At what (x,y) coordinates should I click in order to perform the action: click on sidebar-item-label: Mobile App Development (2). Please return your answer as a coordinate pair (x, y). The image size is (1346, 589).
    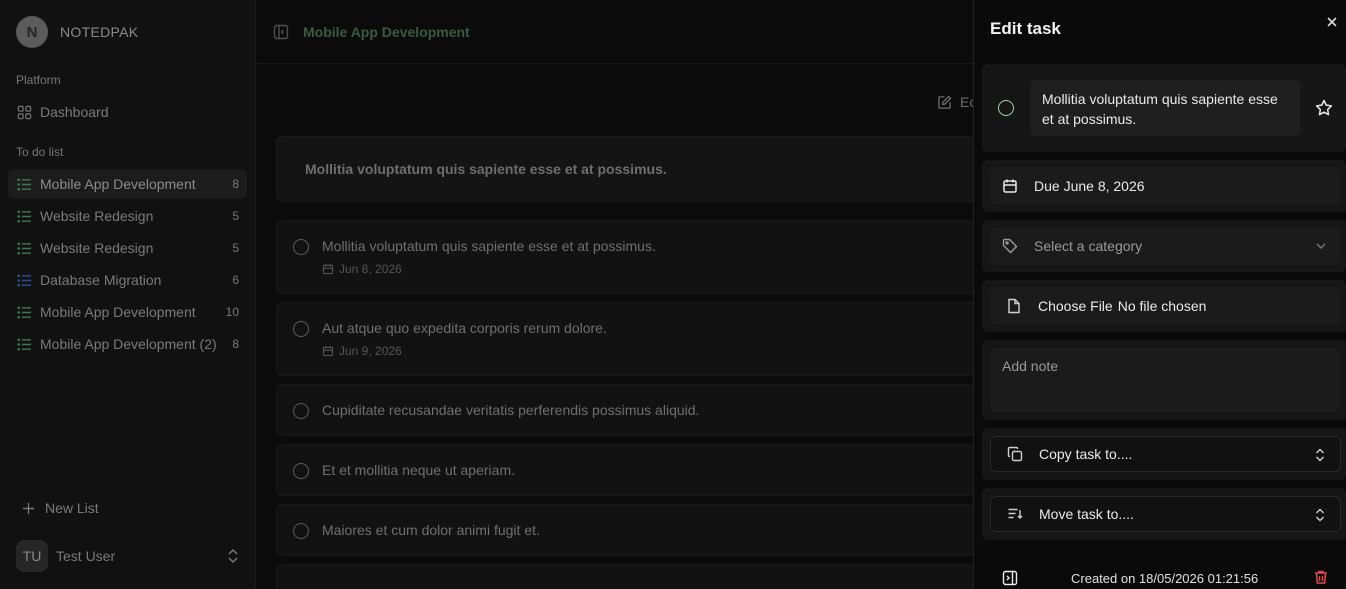
    Looking at the image, I should click on (128, 344).